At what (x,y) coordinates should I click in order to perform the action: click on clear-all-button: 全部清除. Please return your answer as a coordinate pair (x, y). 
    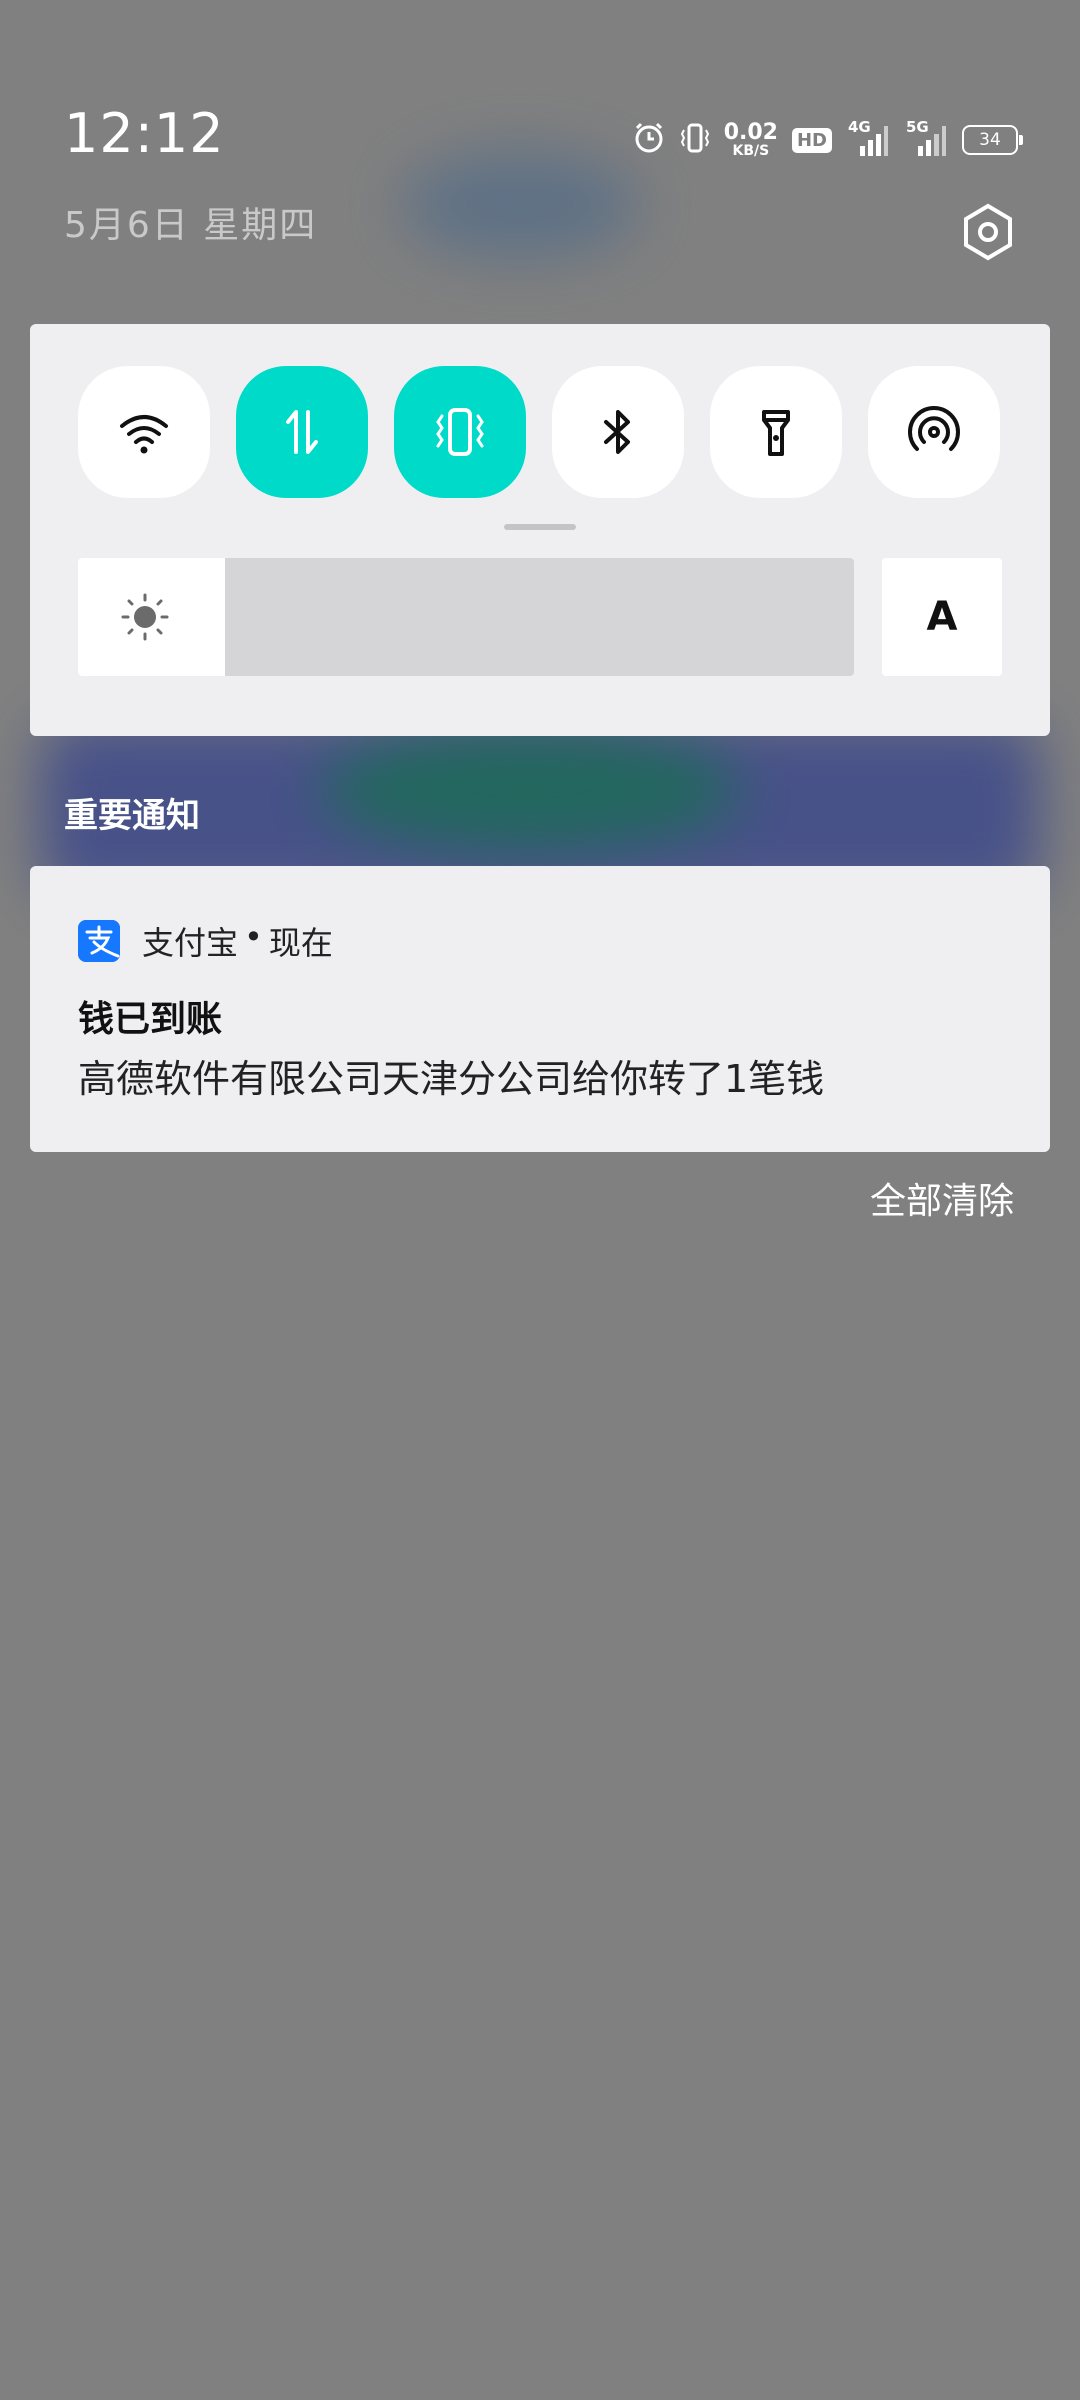
    Looking at the image, I should click on (942, 1198).